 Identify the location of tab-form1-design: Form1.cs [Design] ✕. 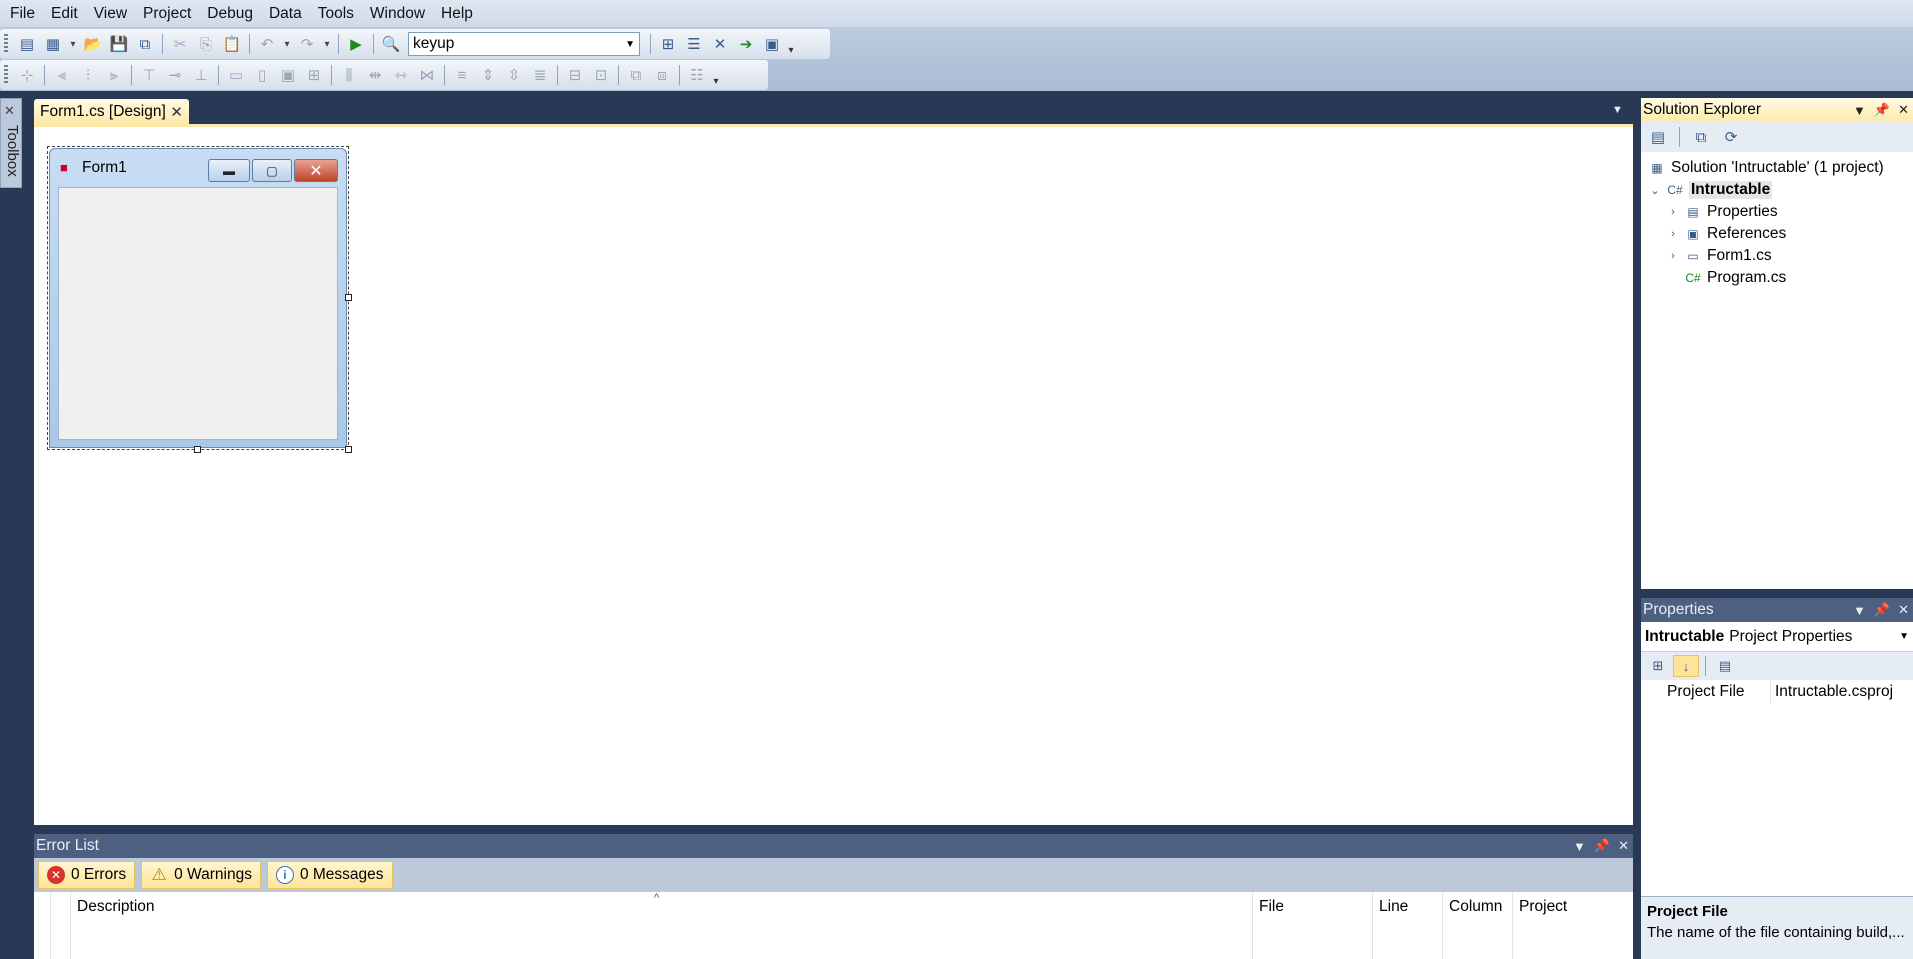
(111, 111).